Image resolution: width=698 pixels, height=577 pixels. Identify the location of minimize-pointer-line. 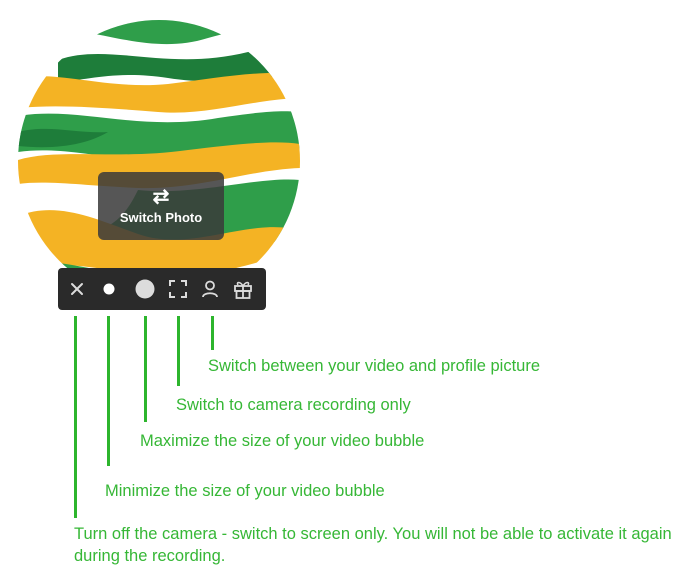
(108, 391).